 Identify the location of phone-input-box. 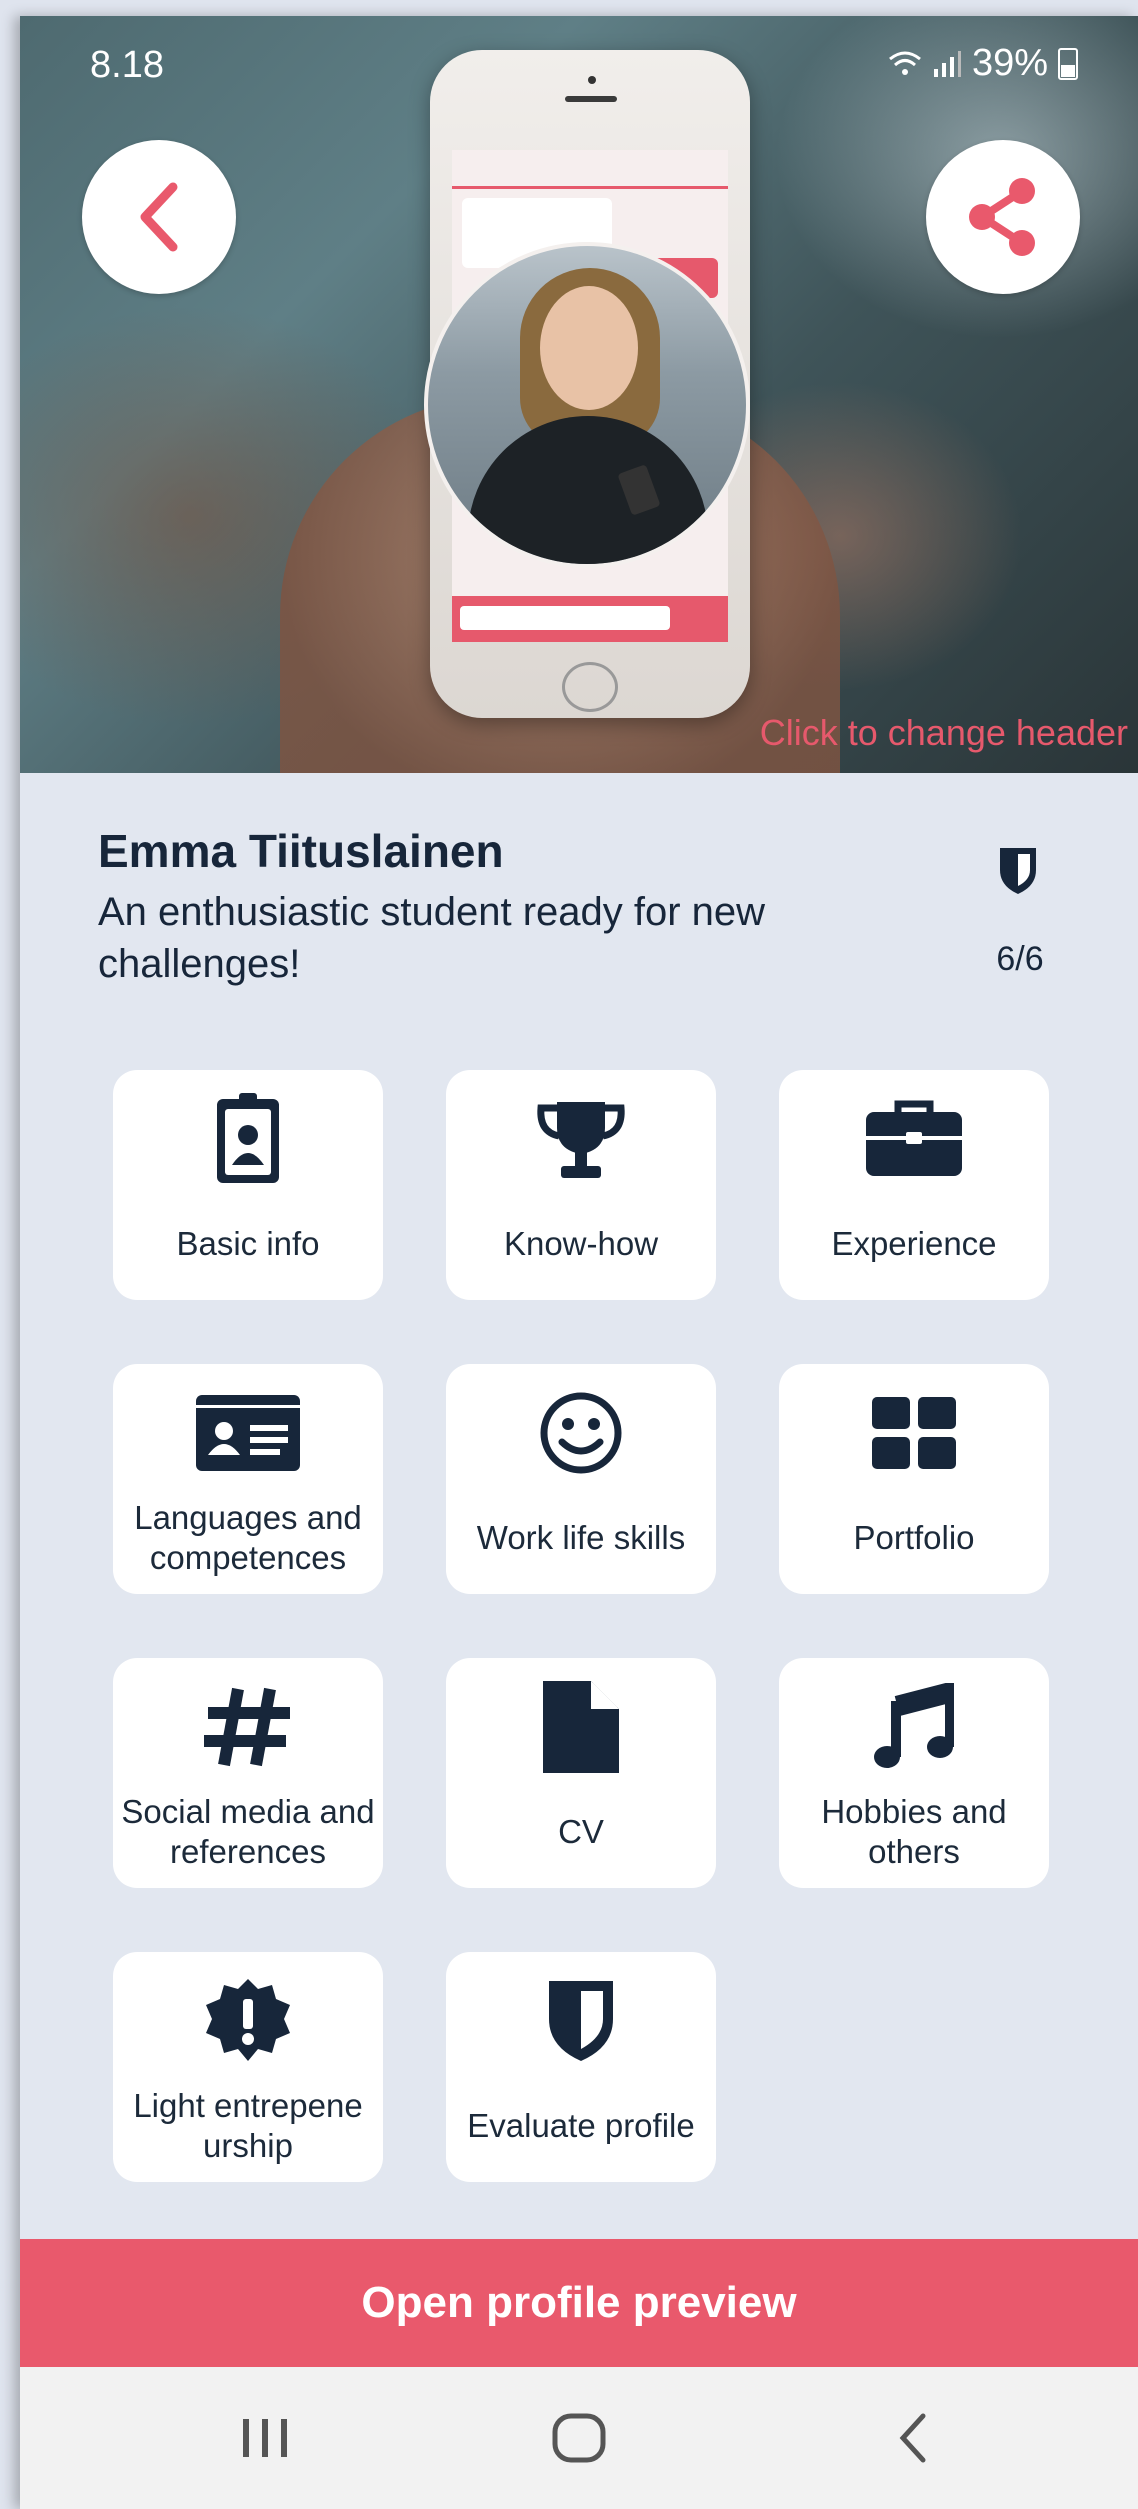
(565, 618).